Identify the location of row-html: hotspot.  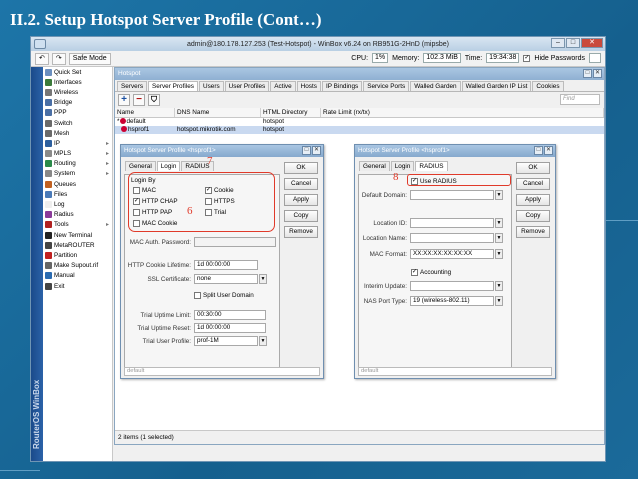
(273, 121).